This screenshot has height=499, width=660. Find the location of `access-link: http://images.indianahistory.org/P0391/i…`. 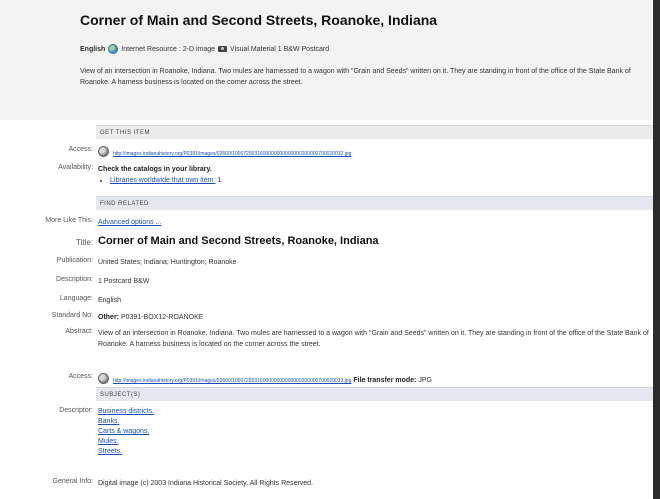

access-link: http://images.indianahistory.org/P0391/i… is located at coordinates (232, 154).